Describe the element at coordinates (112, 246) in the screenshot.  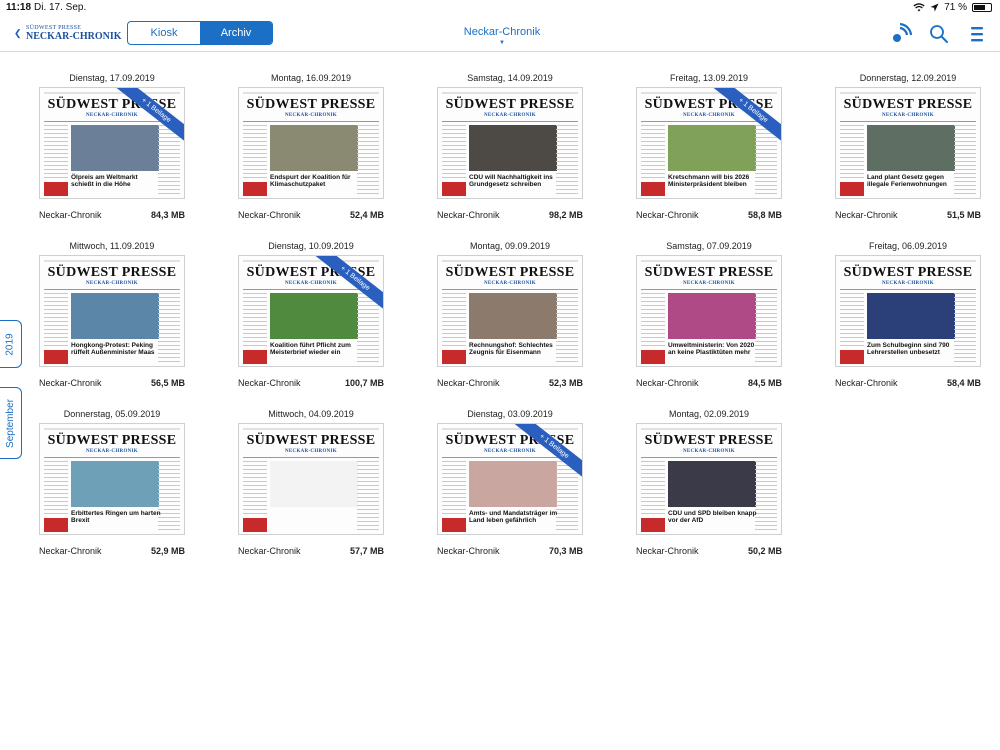
I see `issue-date: Mittwoch, 11.09.2019` at that location.